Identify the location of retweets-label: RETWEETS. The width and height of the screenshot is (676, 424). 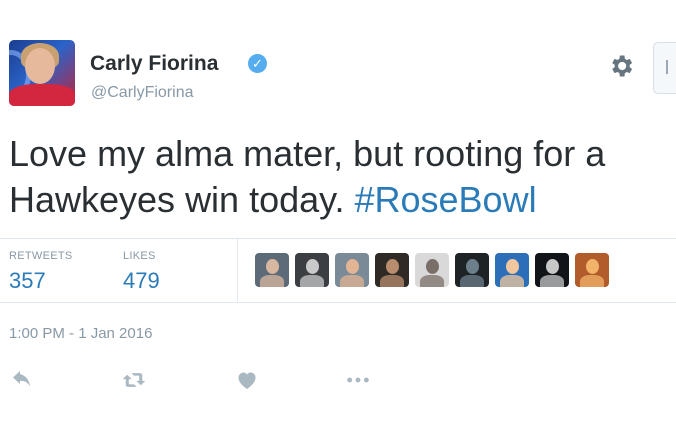
(41, 256).